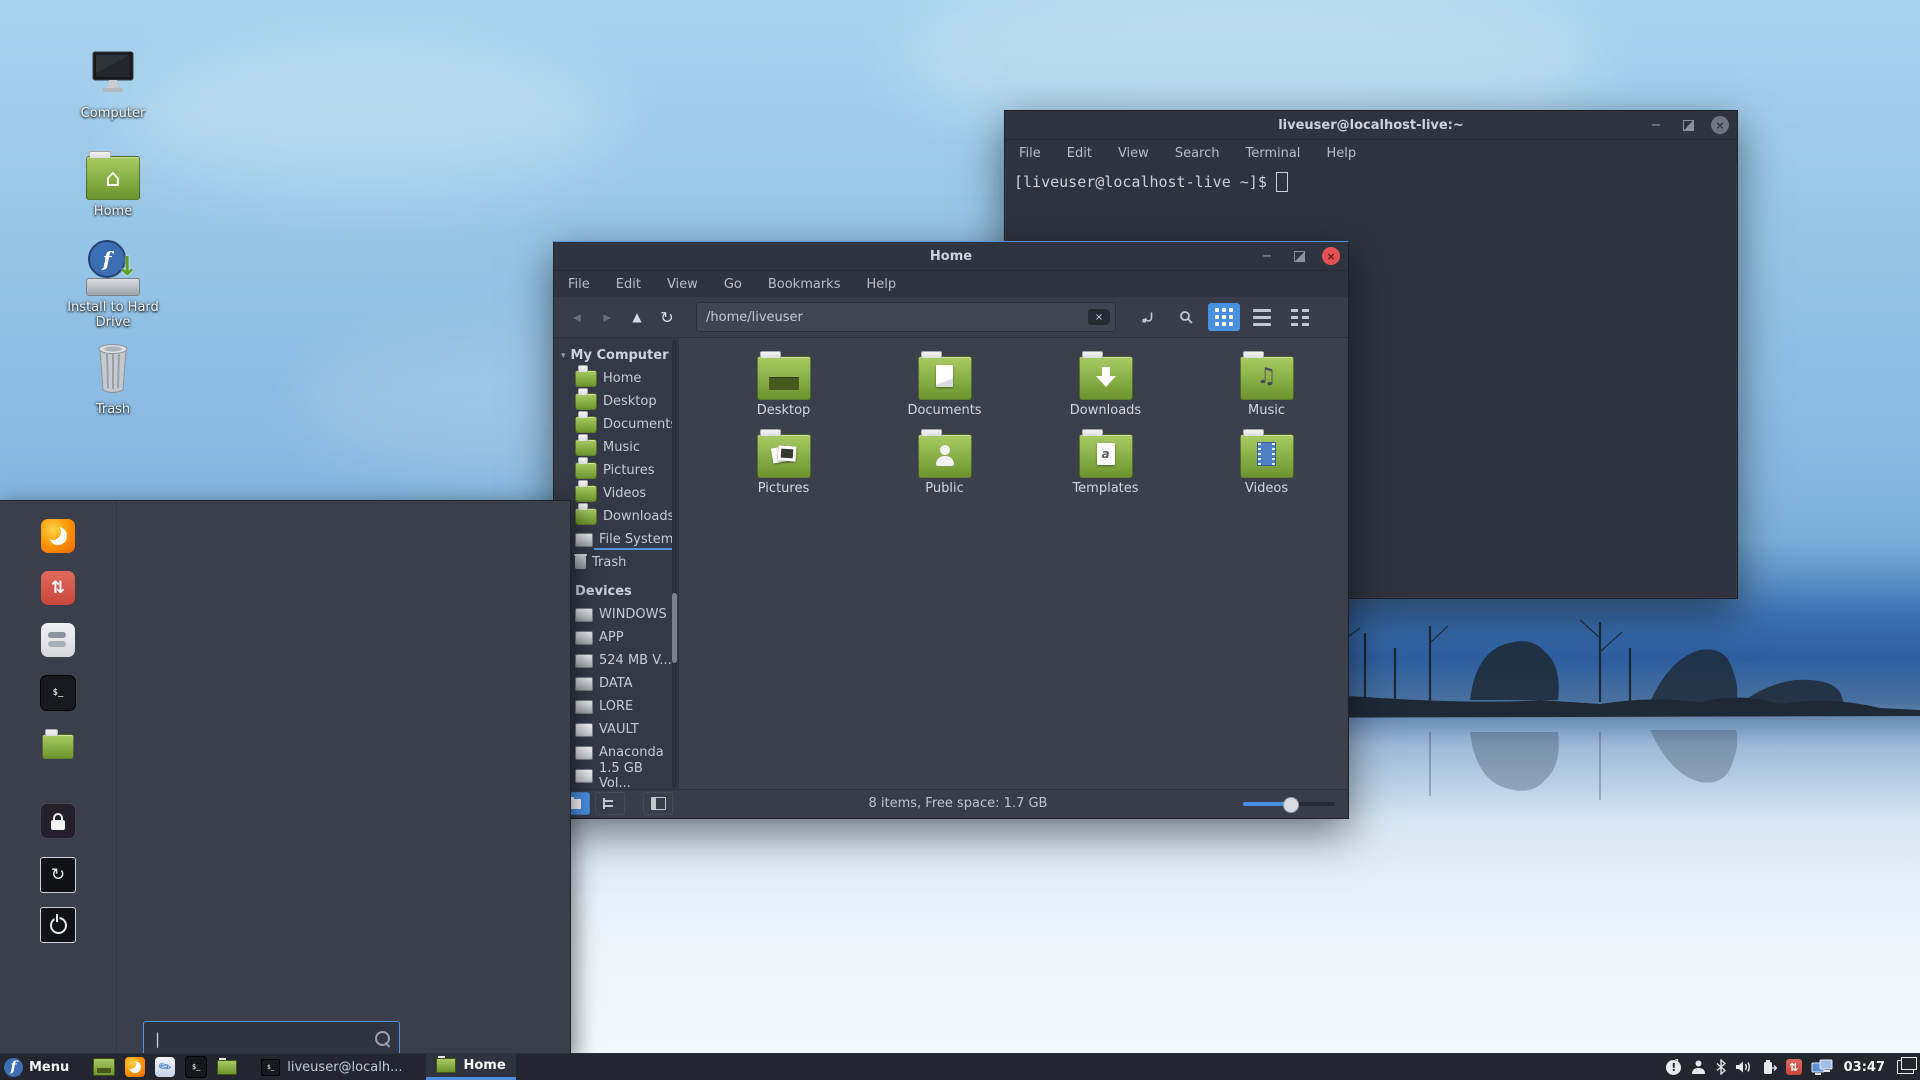 The image size is (1920, 1080). Describe the element at coordinates (58, 536) in the screenshot. I see `favorite-firefox` at that location.